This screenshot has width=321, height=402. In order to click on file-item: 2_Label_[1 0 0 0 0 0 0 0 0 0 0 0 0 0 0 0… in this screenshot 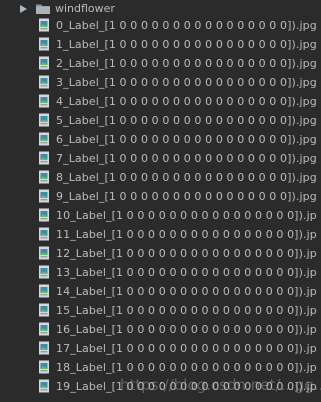, I will do `click(160, 63)`.